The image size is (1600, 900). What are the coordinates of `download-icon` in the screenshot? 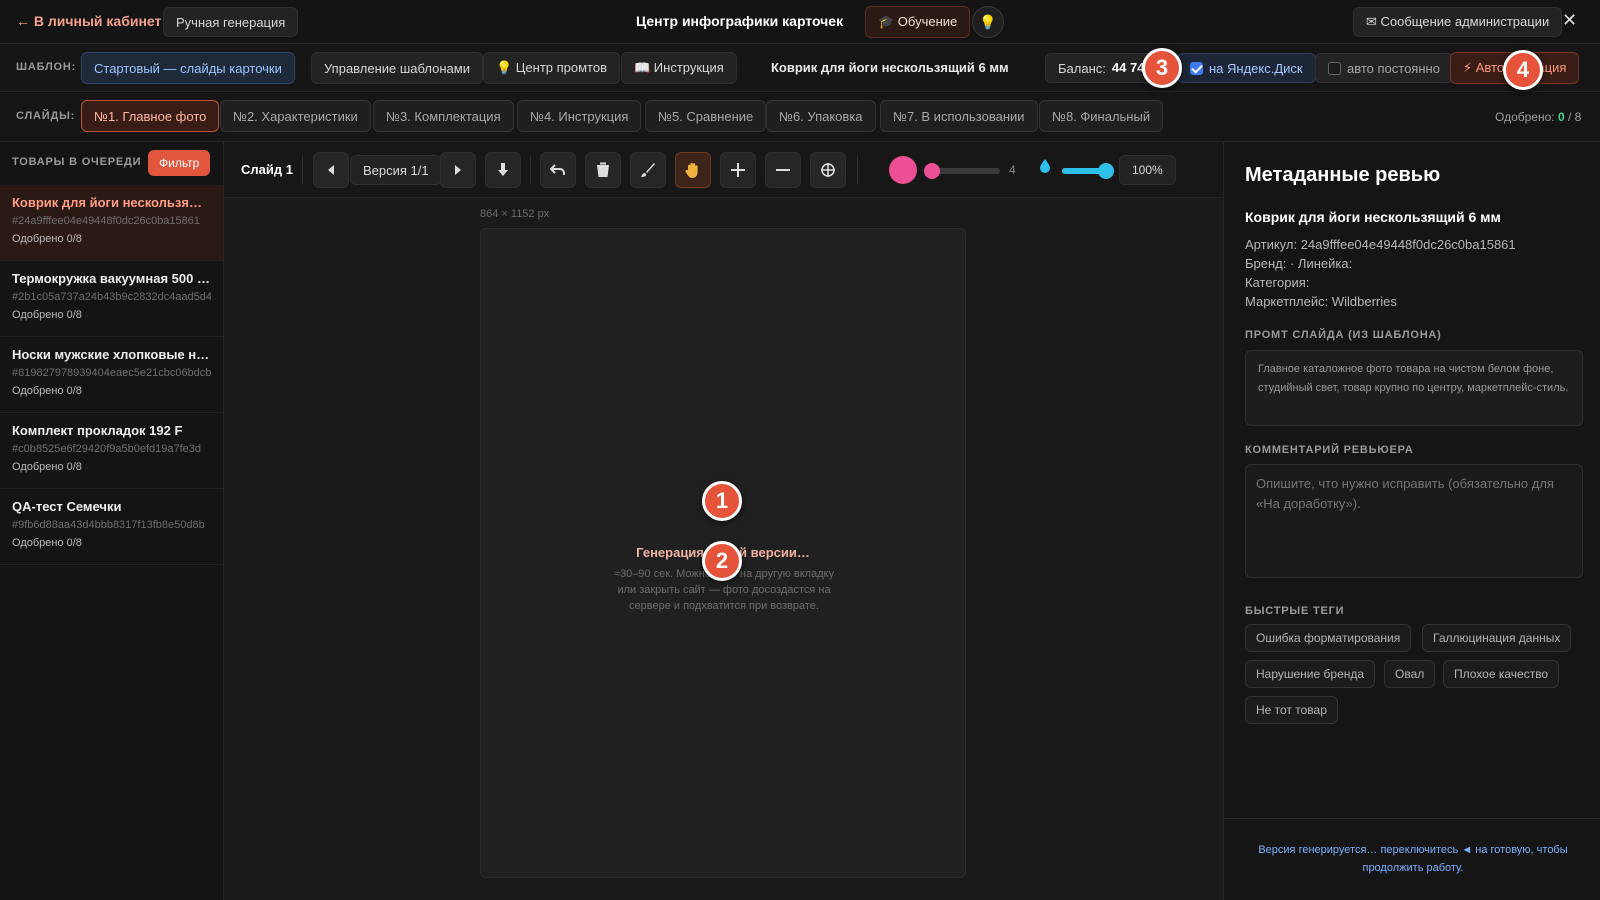 It's located at (503, 170).